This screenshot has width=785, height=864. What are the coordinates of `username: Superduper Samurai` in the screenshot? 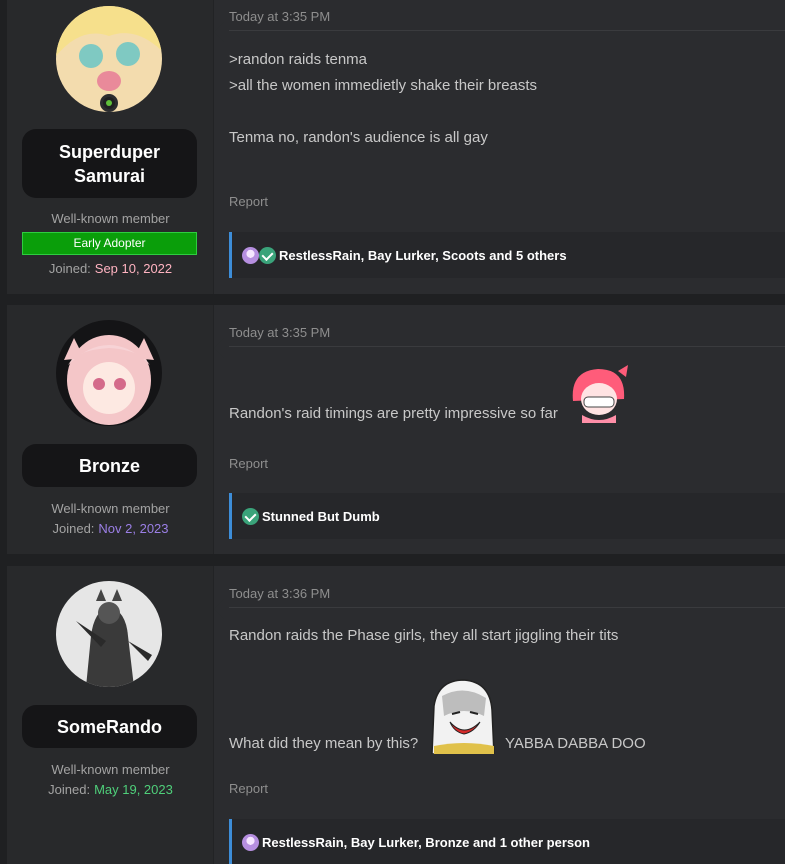 It's located at (110, 164).